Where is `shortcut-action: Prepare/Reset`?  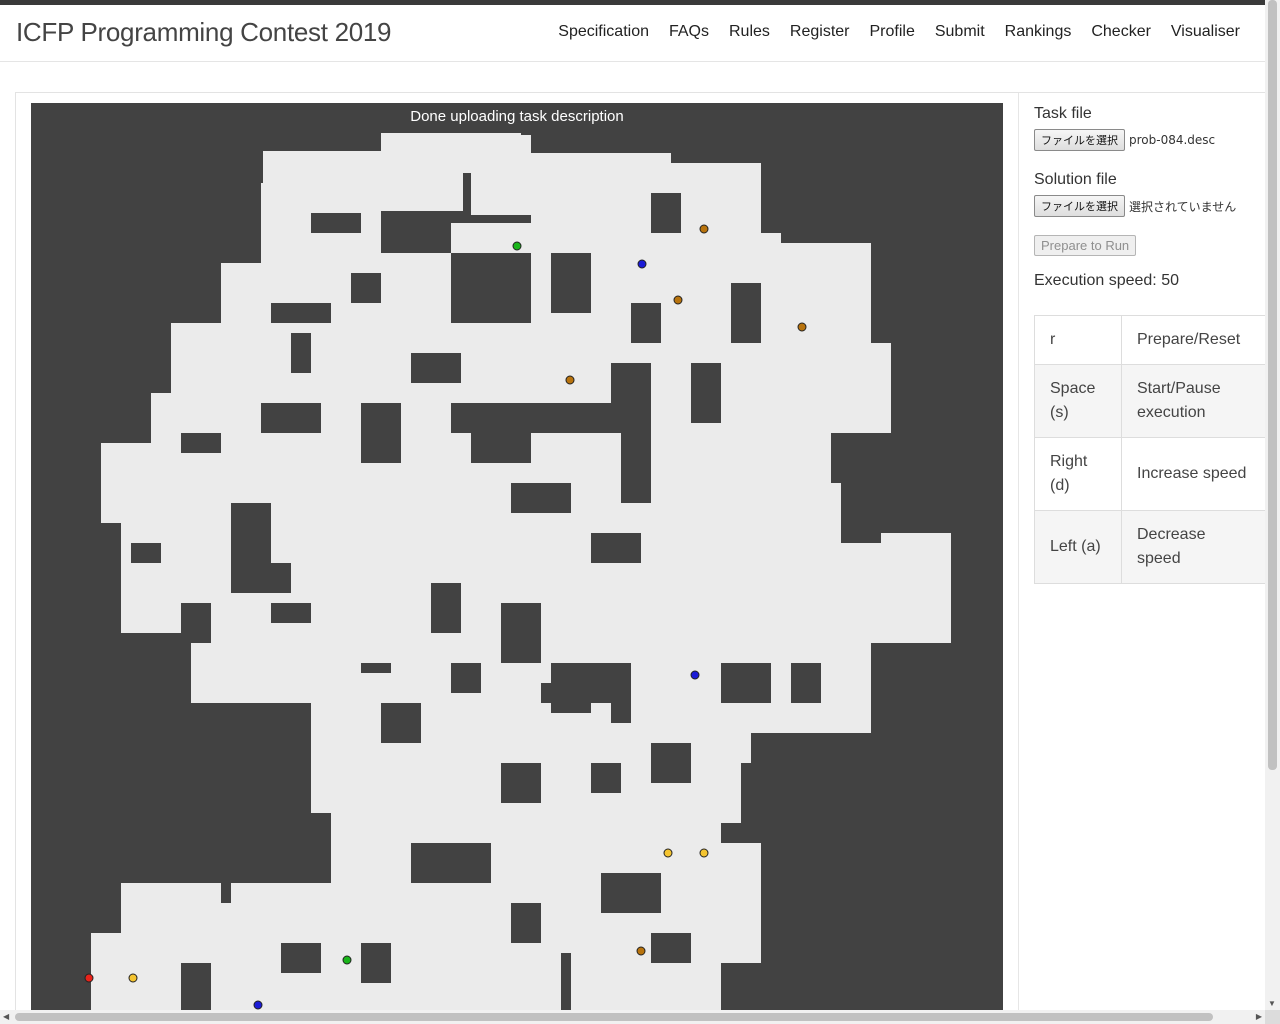 shortcut-action: Prepare/Reset is located at coordinates (1193, 340).